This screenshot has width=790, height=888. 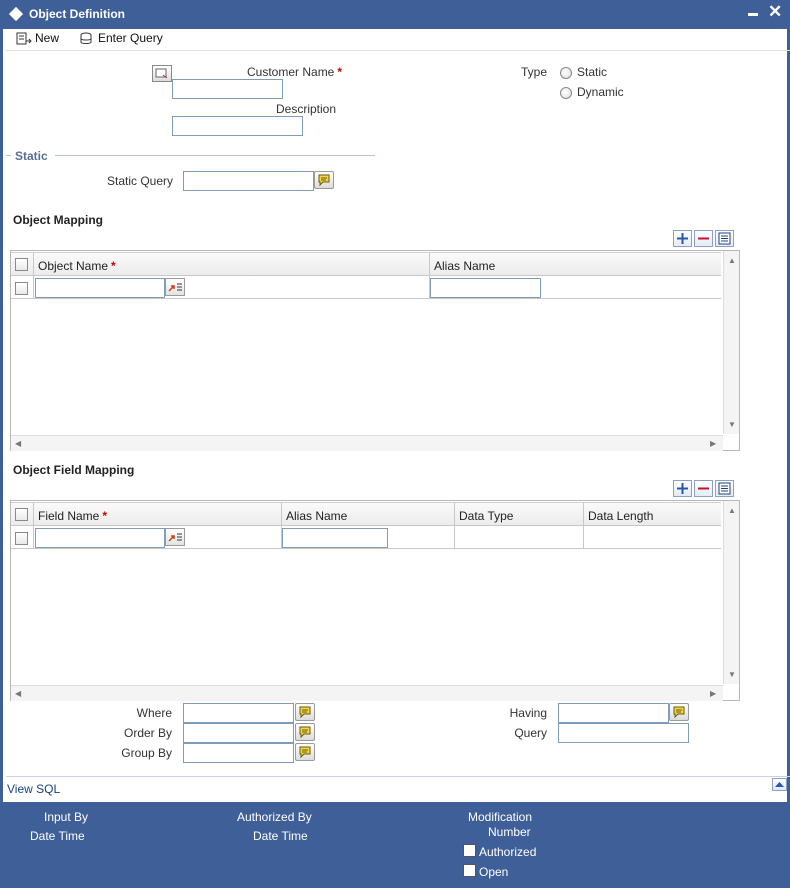 I want to click on static-divider-left, so click(x=8, y=155).